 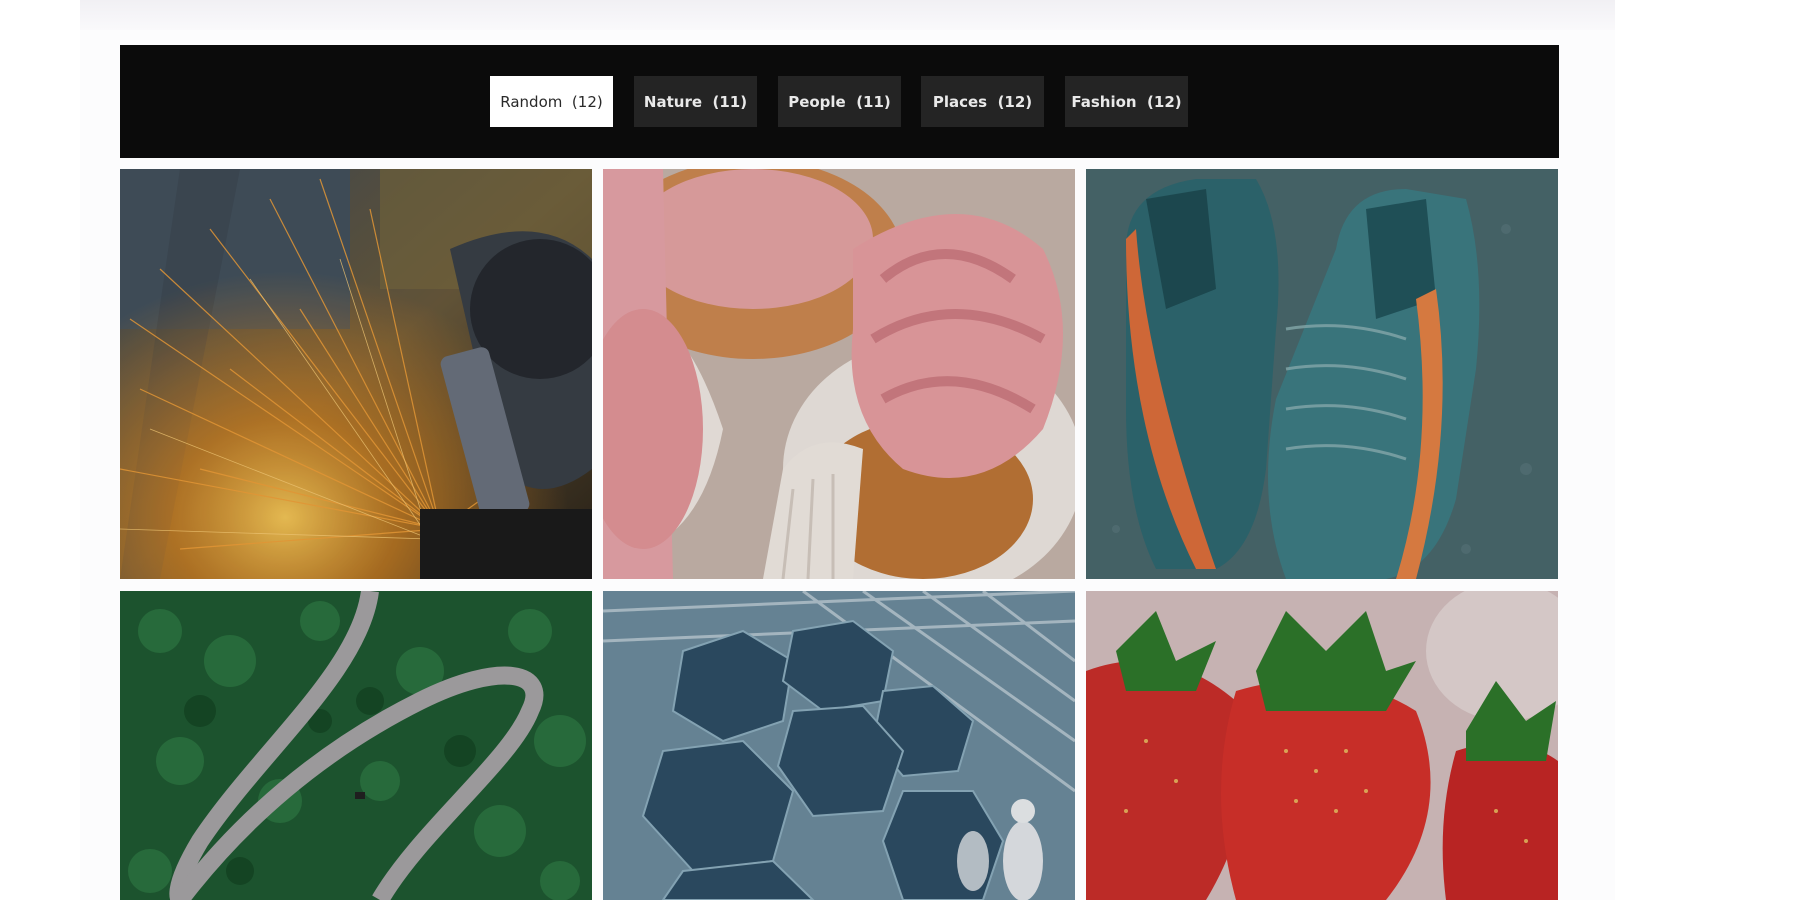 I want to click on winding-road-image, so click(x=356, y=745).